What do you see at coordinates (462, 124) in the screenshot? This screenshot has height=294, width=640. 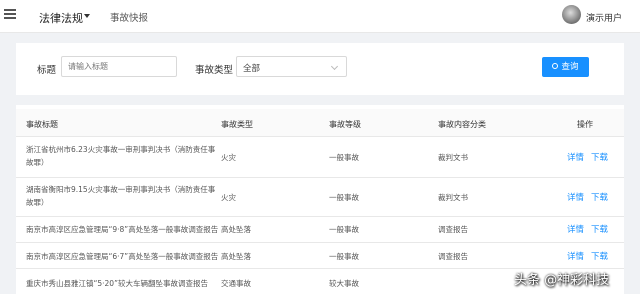 I see `column-header: 事故内容分类` at bounding box center [462, 124].